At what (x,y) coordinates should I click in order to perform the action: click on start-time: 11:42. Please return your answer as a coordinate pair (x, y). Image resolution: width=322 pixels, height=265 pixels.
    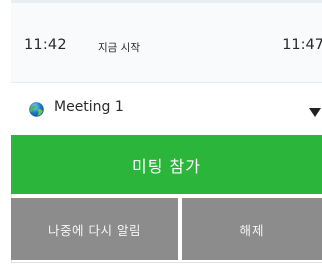
    Looking at the image, I should click on (45, 45).